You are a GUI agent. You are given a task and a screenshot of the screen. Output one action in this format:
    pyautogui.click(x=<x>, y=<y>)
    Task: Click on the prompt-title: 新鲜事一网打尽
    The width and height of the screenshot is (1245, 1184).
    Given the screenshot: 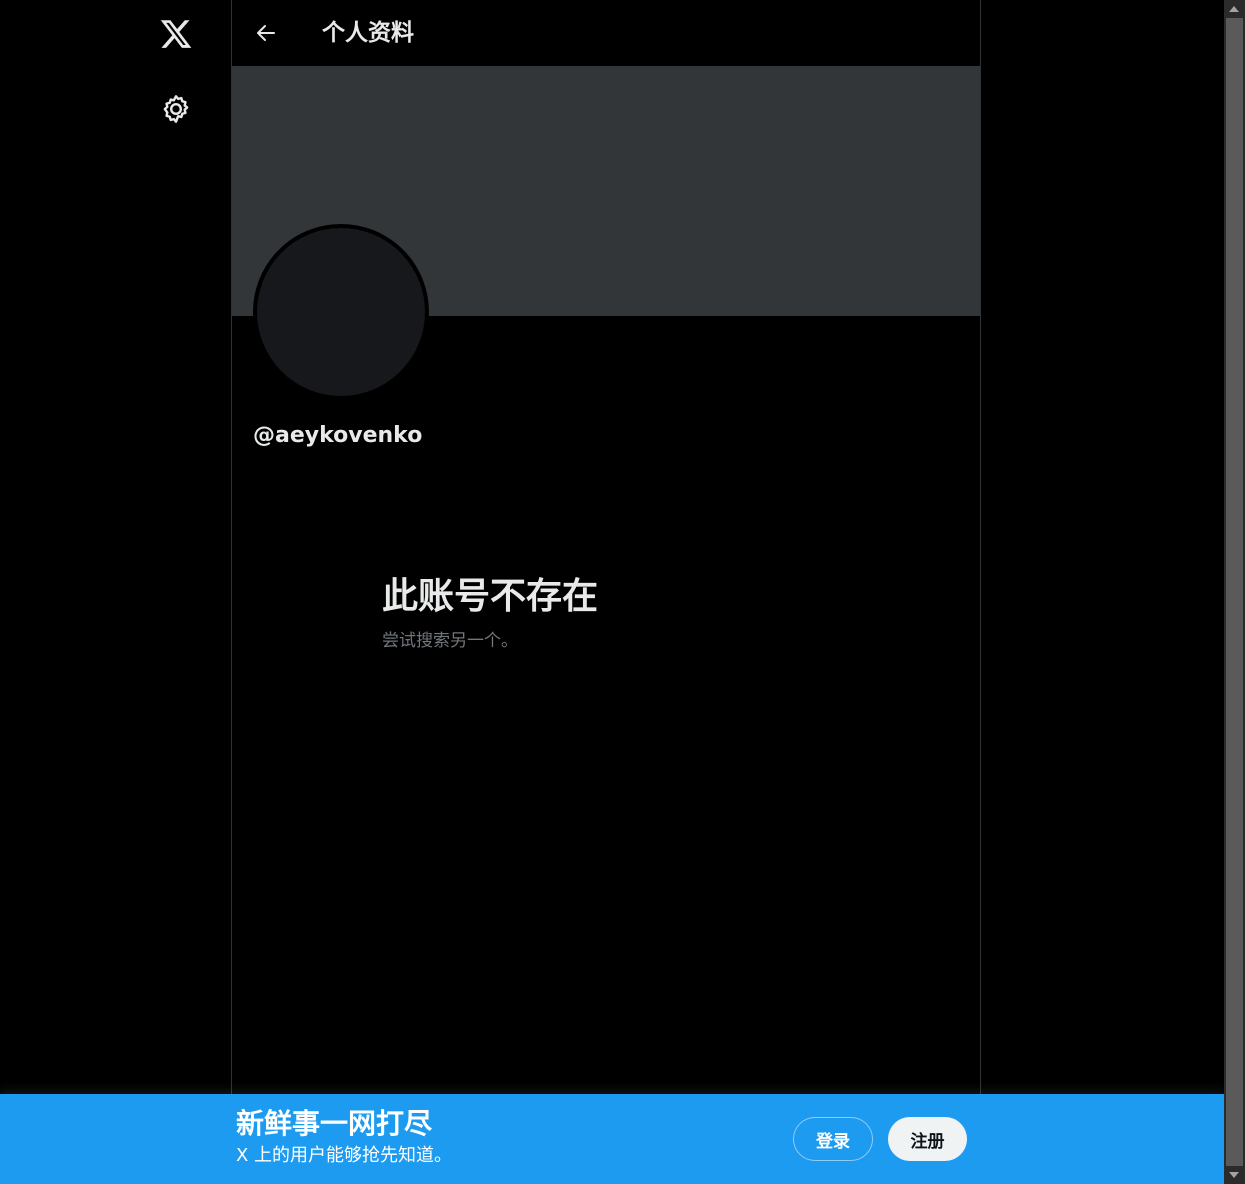 What is the action you would take?
    pyautogui.click(x=334, y=1123)
    